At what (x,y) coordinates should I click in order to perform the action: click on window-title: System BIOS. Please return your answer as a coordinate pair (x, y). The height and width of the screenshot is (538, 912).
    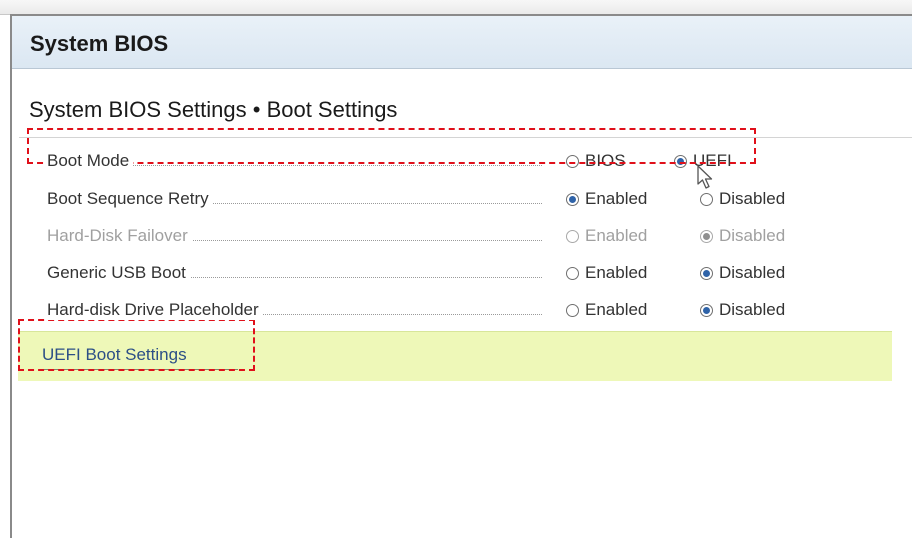
    Looking at the image, I should click on (99, 43).